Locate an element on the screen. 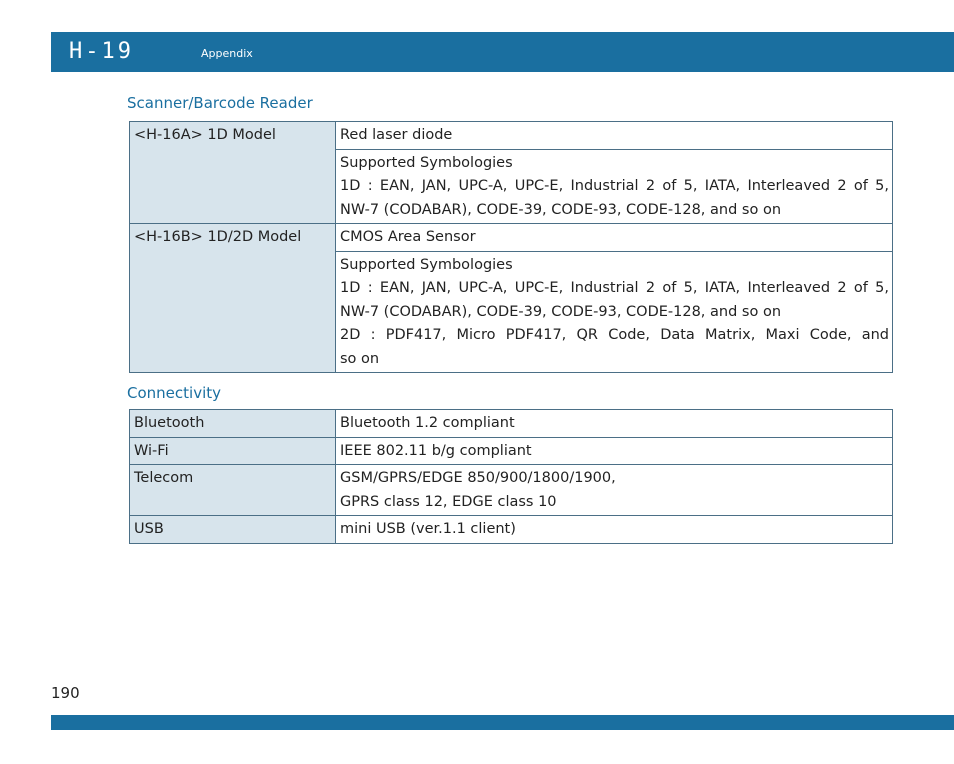 This screenshot has width=954, height=764. header-bar: H-19 Appendix is located at coordinates (502, 52).